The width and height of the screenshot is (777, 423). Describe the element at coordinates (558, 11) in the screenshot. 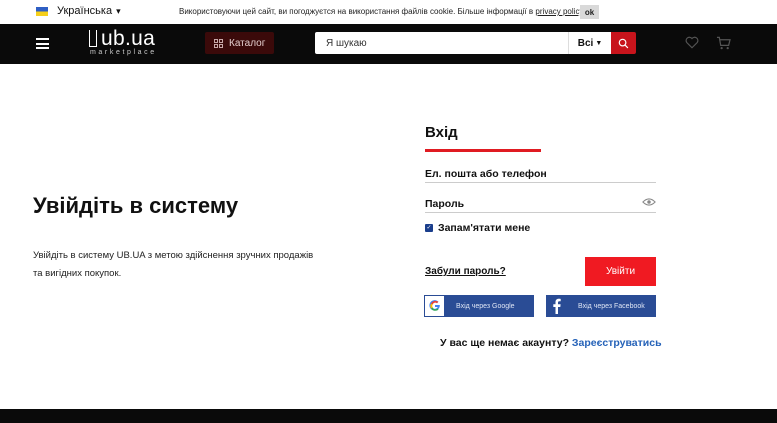

I see `privacy-policy-link: privacy policy` at that location.